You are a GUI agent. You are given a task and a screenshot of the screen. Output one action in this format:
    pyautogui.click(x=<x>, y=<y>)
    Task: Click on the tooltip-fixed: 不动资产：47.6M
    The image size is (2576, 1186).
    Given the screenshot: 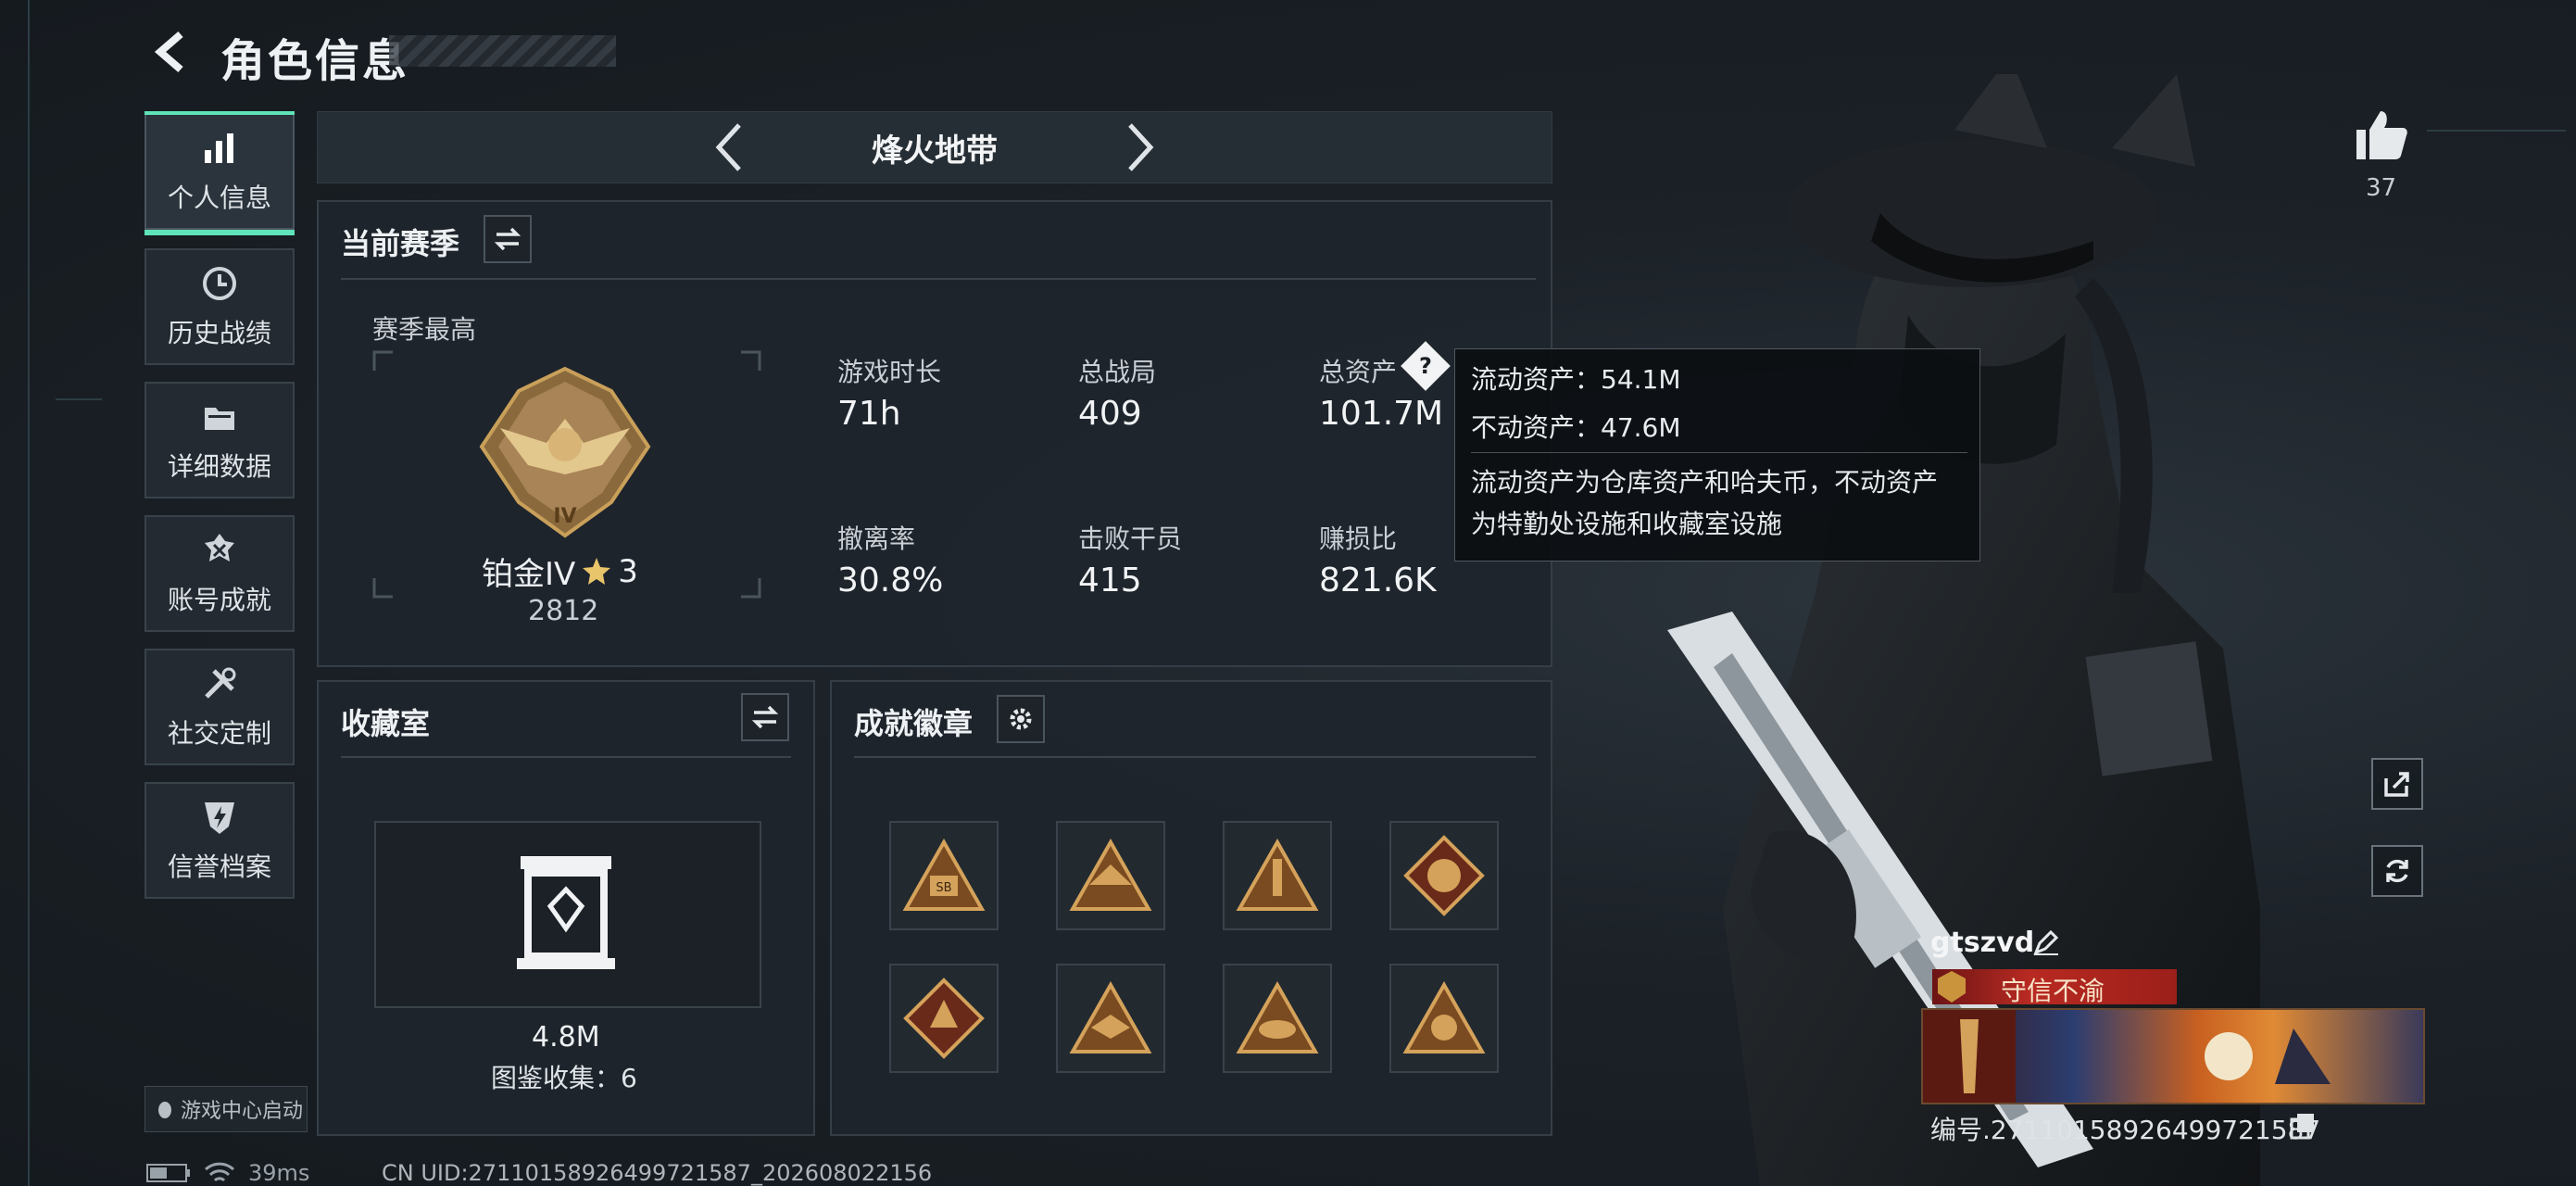 What is the action you would take?
    pyautogui.click(x=1576, y=427)
    